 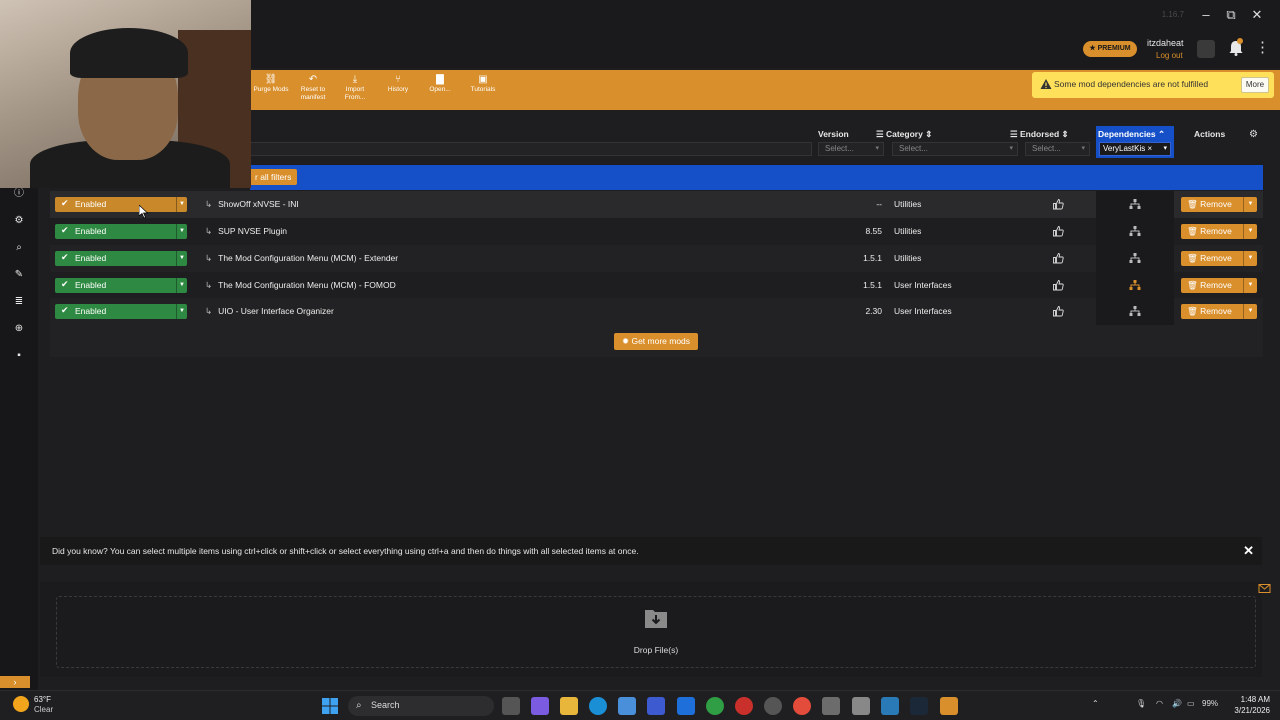 I want to click on clock: 1:48 AM 3/21/2026, so click(x=1246, y=705).